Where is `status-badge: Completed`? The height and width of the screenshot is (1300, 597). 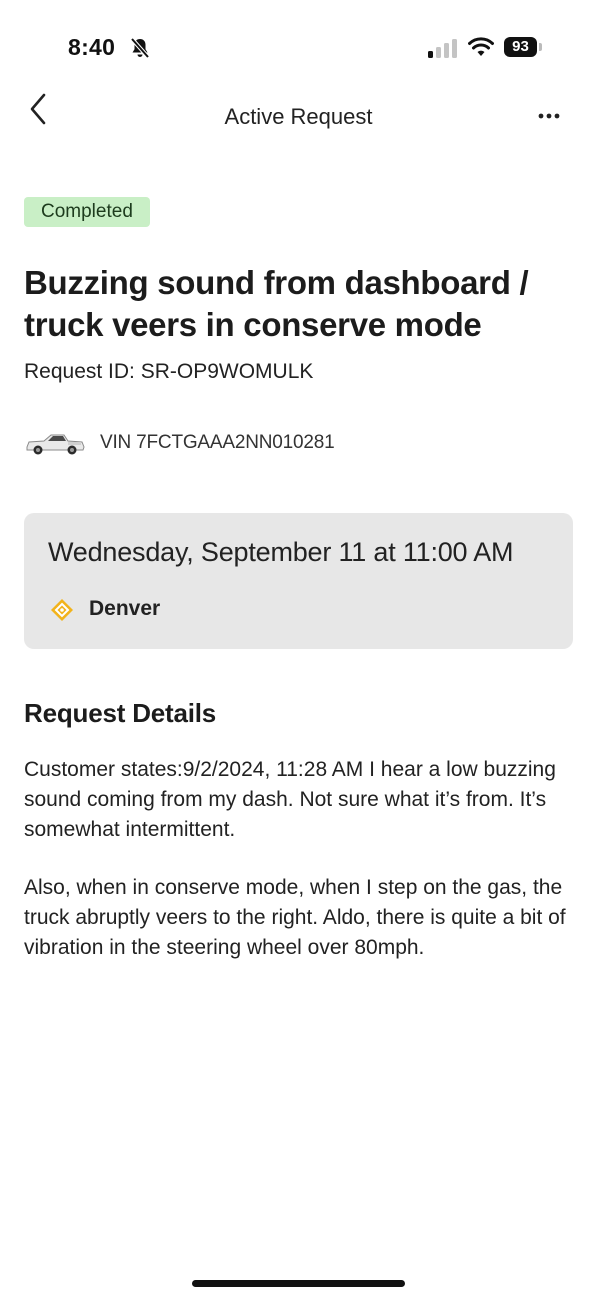 status-badge: Completed is located at coordinates (87, 212).